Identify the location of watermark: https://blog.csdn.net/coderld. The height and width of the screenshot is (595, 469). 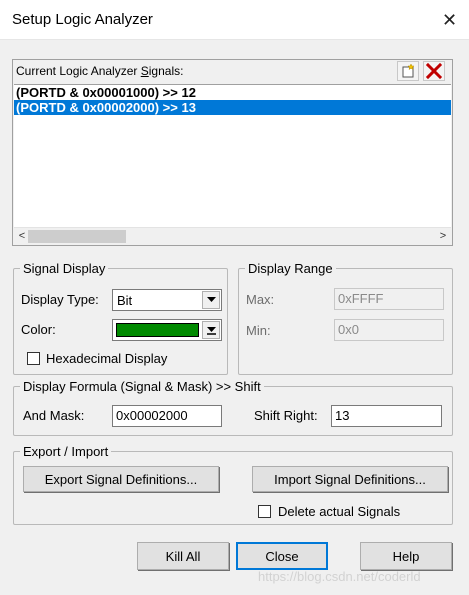
(339, 576).